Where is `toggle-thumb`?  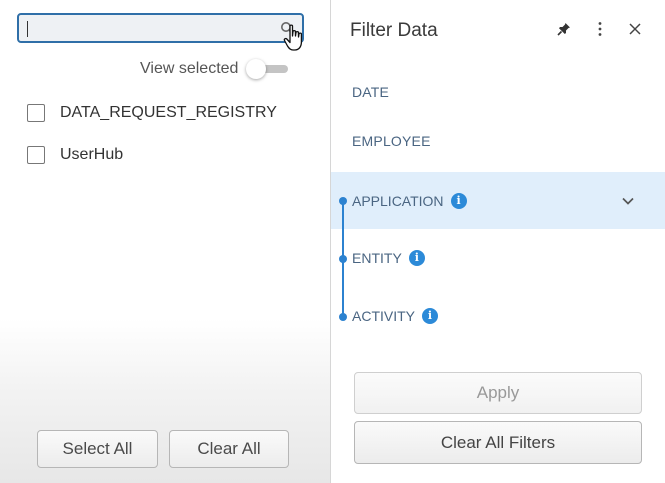 toggle-thumb is located at coordinates (256, 69).